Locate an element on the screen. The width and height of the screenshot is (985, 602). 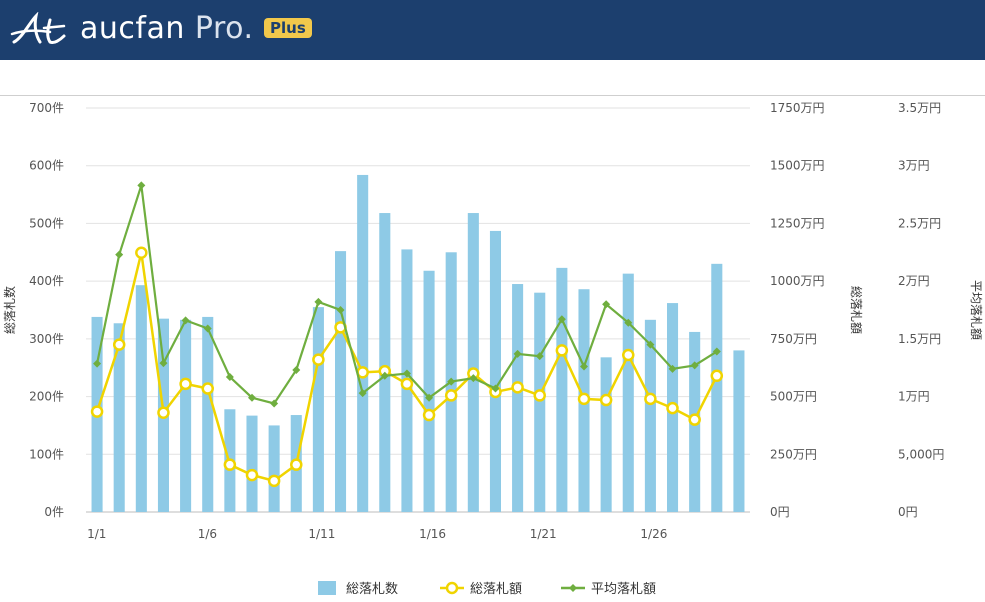
right1-tick-label: 1500万円 is located at coordinates (797, 166).